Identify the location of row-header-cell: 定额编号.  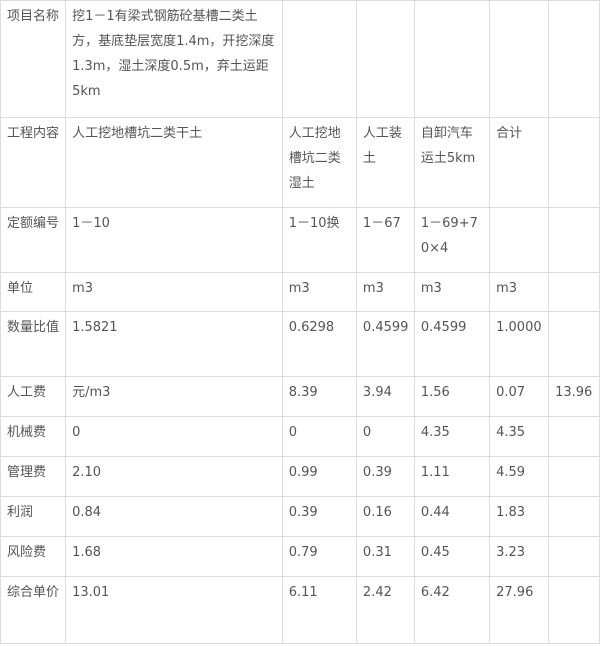
(33, 240).